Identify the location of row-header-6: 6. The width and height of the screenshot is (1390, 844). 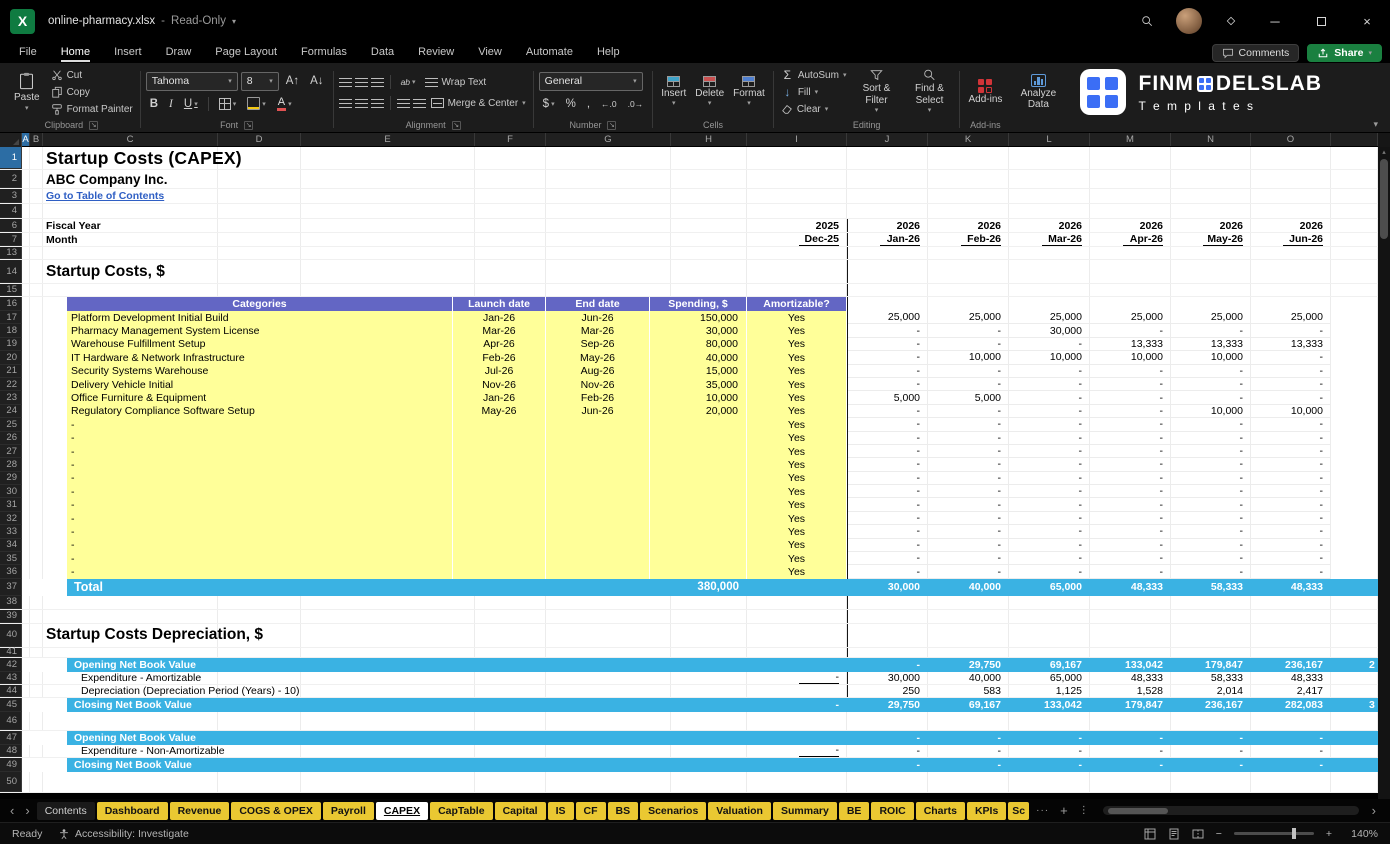
(11, 225).